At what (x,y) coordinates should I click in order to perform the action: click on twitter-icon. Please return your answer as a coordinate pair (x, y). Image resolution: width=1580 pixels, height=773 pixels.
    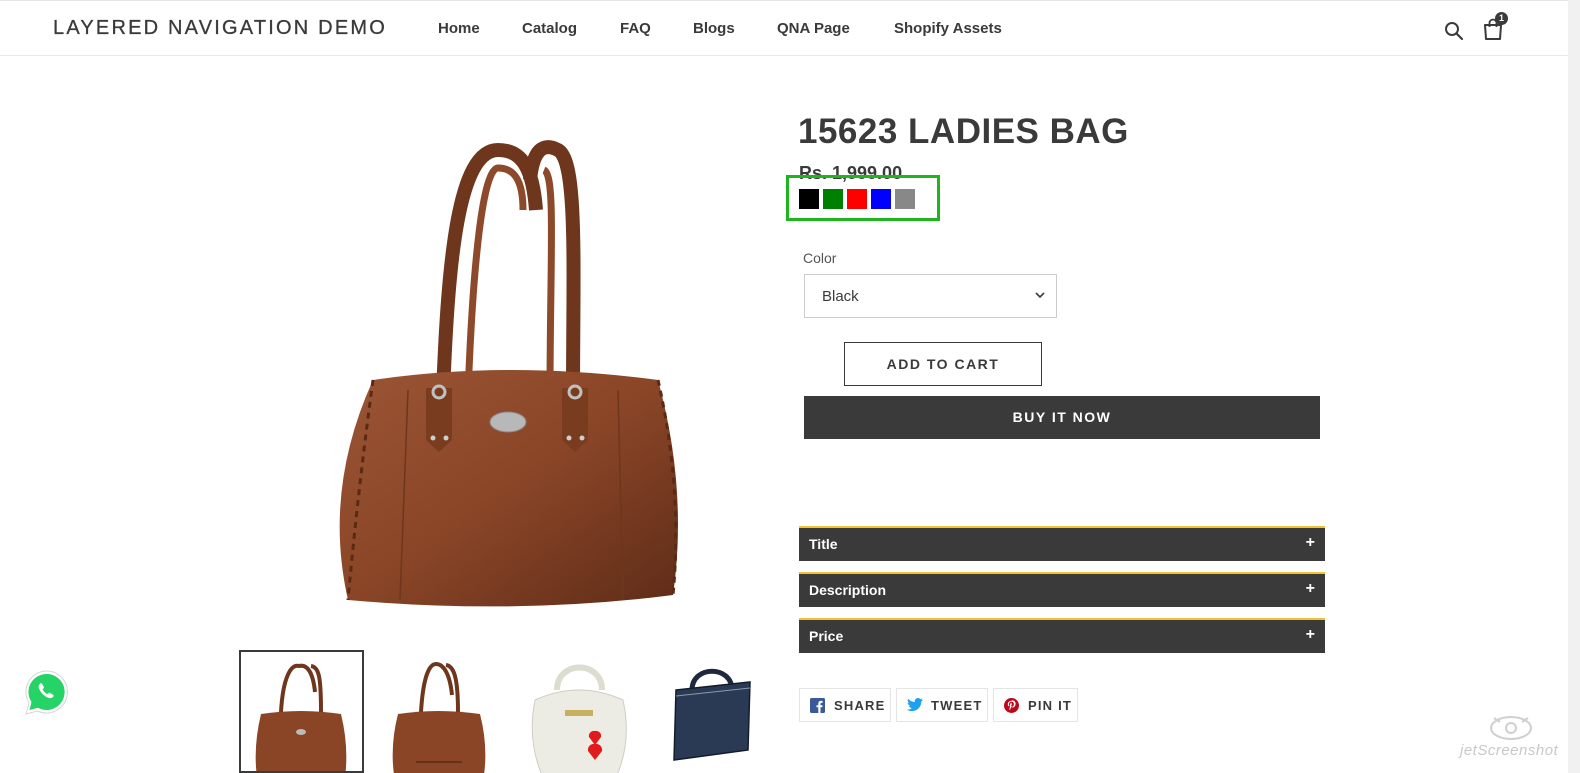
    Looking at the image, I should click on (915, 705).